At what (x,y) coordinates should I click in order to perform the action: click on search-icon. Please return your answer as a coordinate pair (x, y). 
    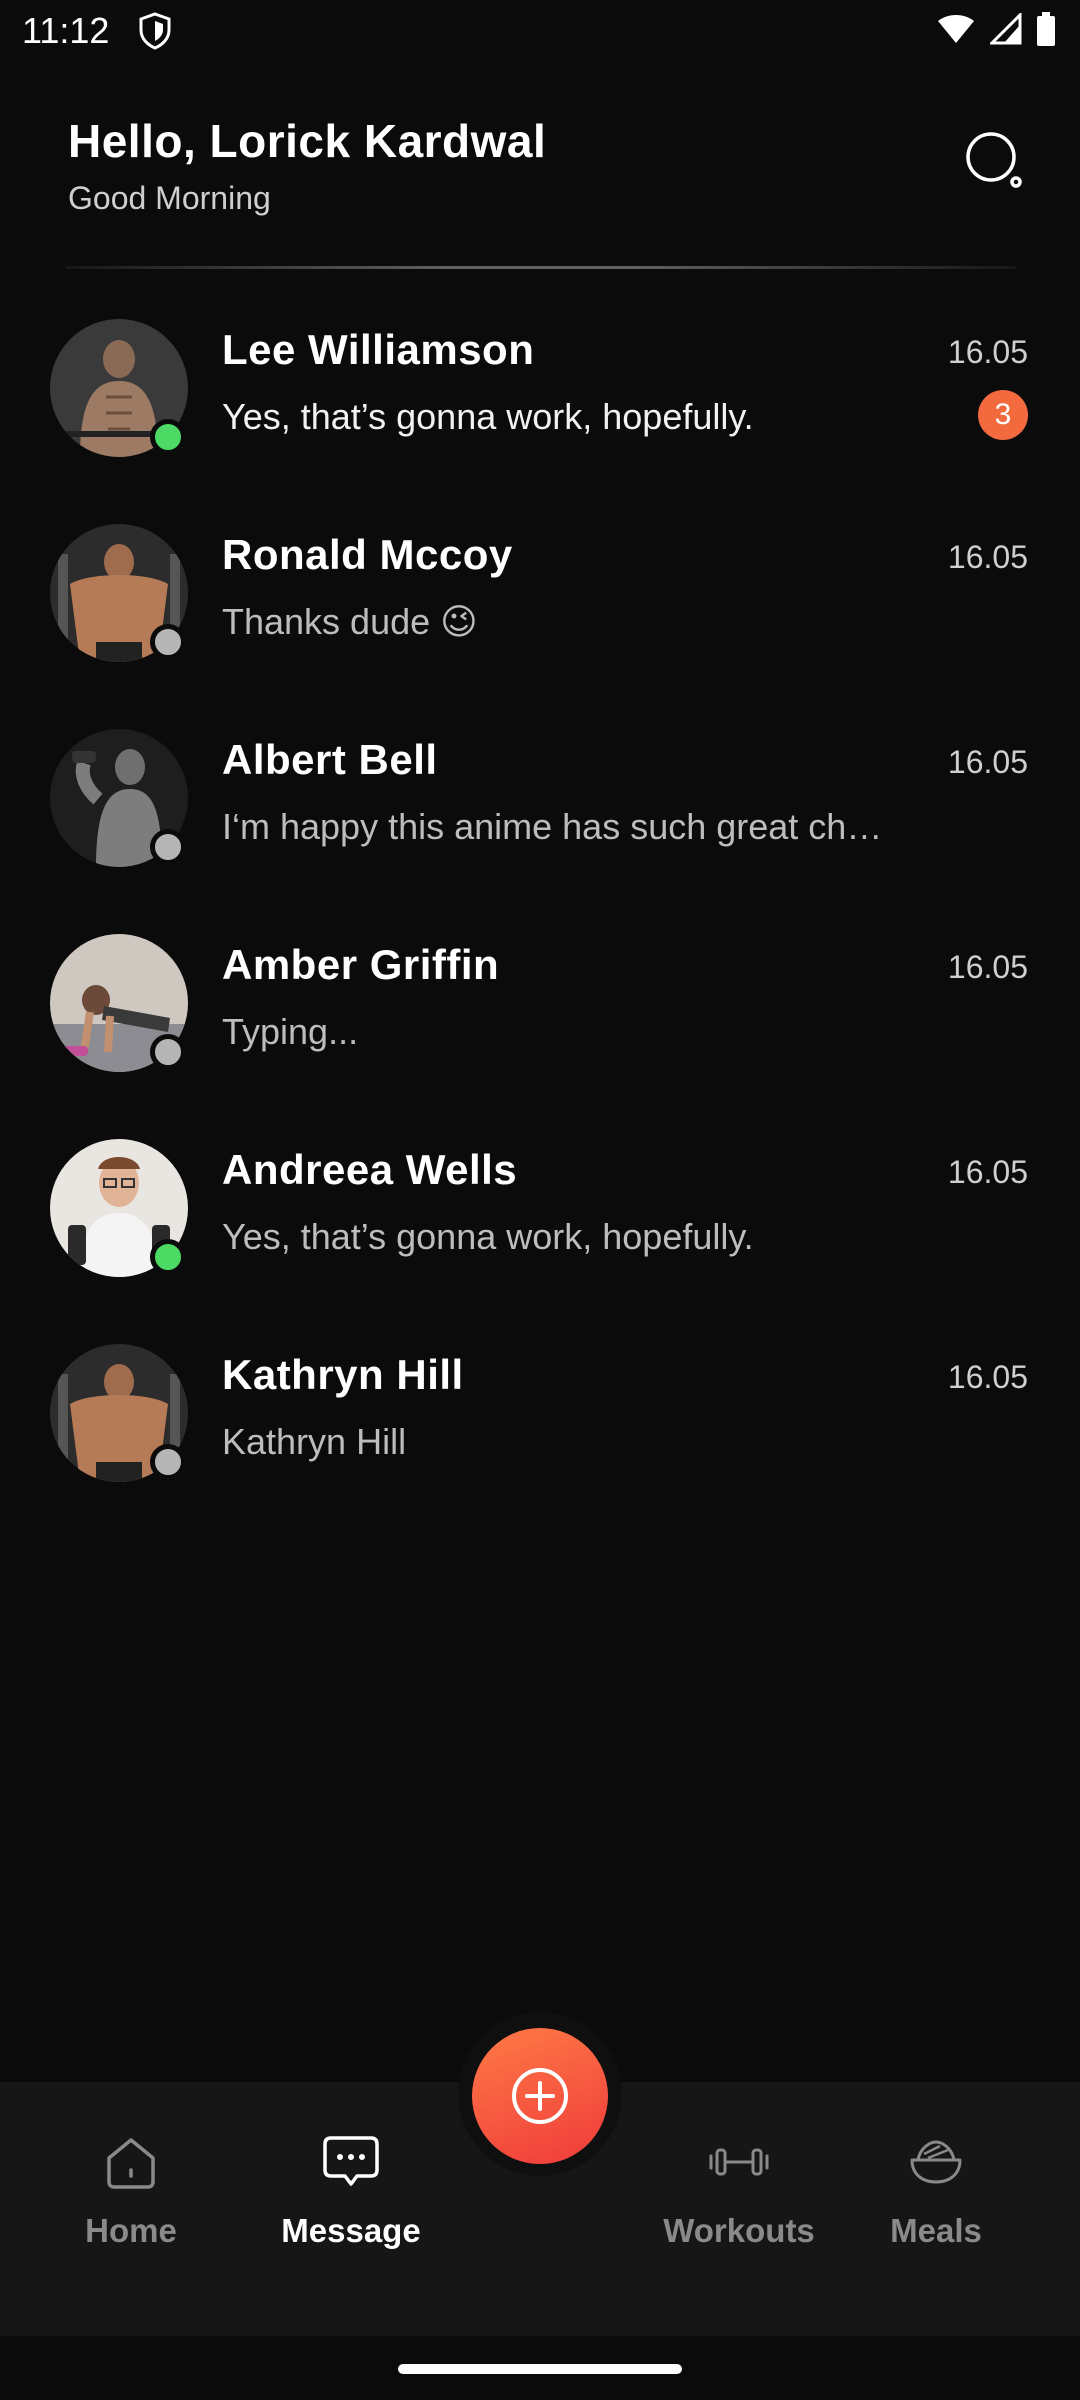
    Looking at the image, I should click on (994, 160).